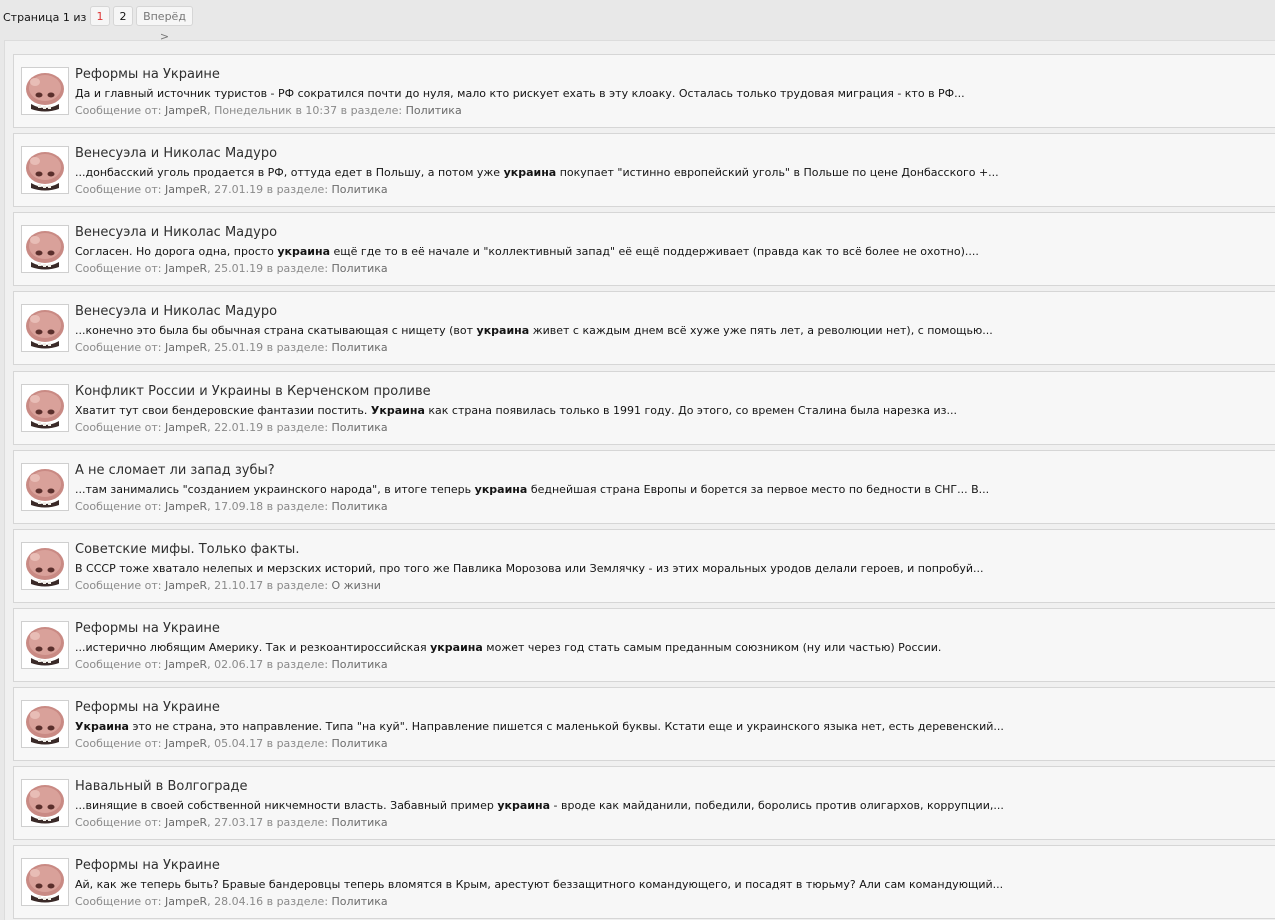 Image resolution: width=1275 pixels, height=920 pixels. What do you see at coordinates (356, 585) in the screenshot?
I see `forum-link: О жизни` at bounding box center [356, 585].